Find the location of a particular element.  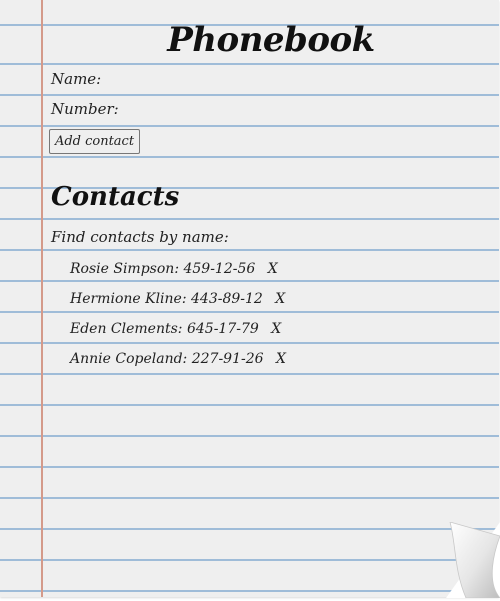

list-item: Rosie Simpson: 459-12-56 X is located at coordinates (178, 271).